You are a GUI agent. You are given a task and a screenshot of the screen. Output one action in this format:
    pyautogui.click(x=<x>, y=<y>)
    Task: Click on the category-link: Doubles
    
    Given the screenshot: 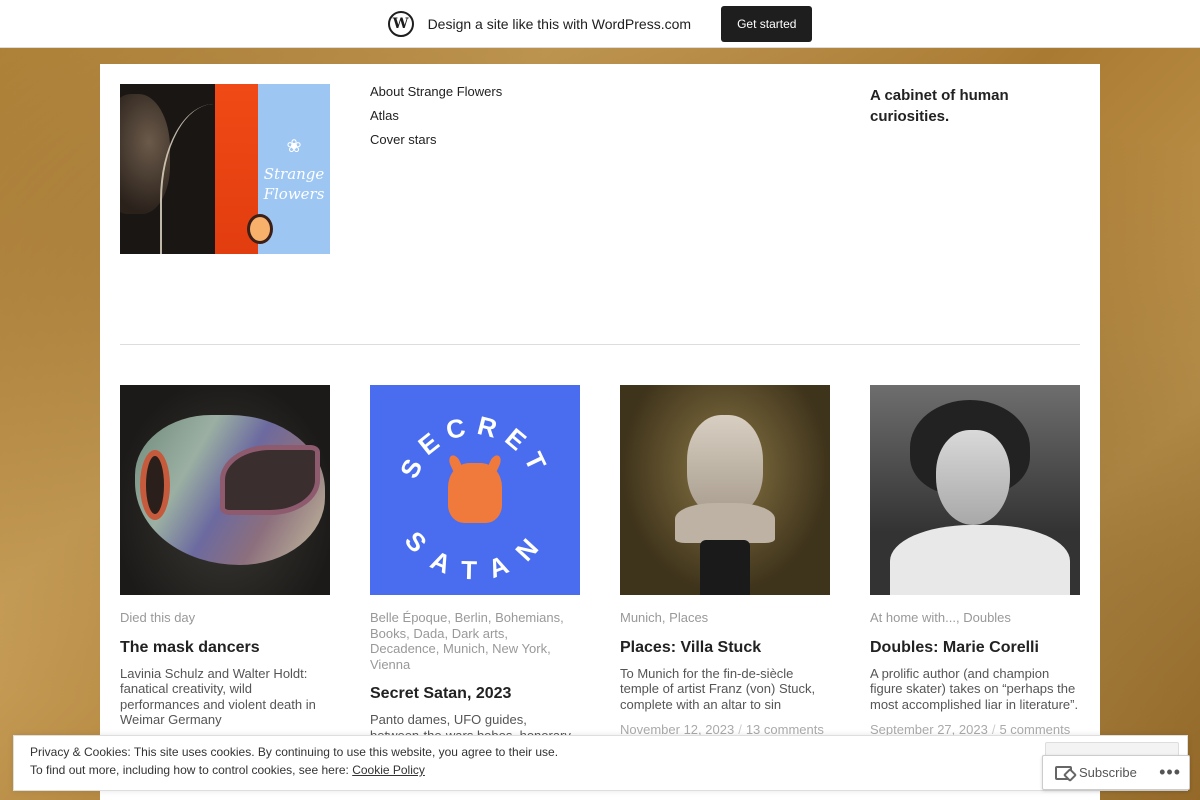 What is the action you would take?
    pyautogui.click(x=987, y=617)
    